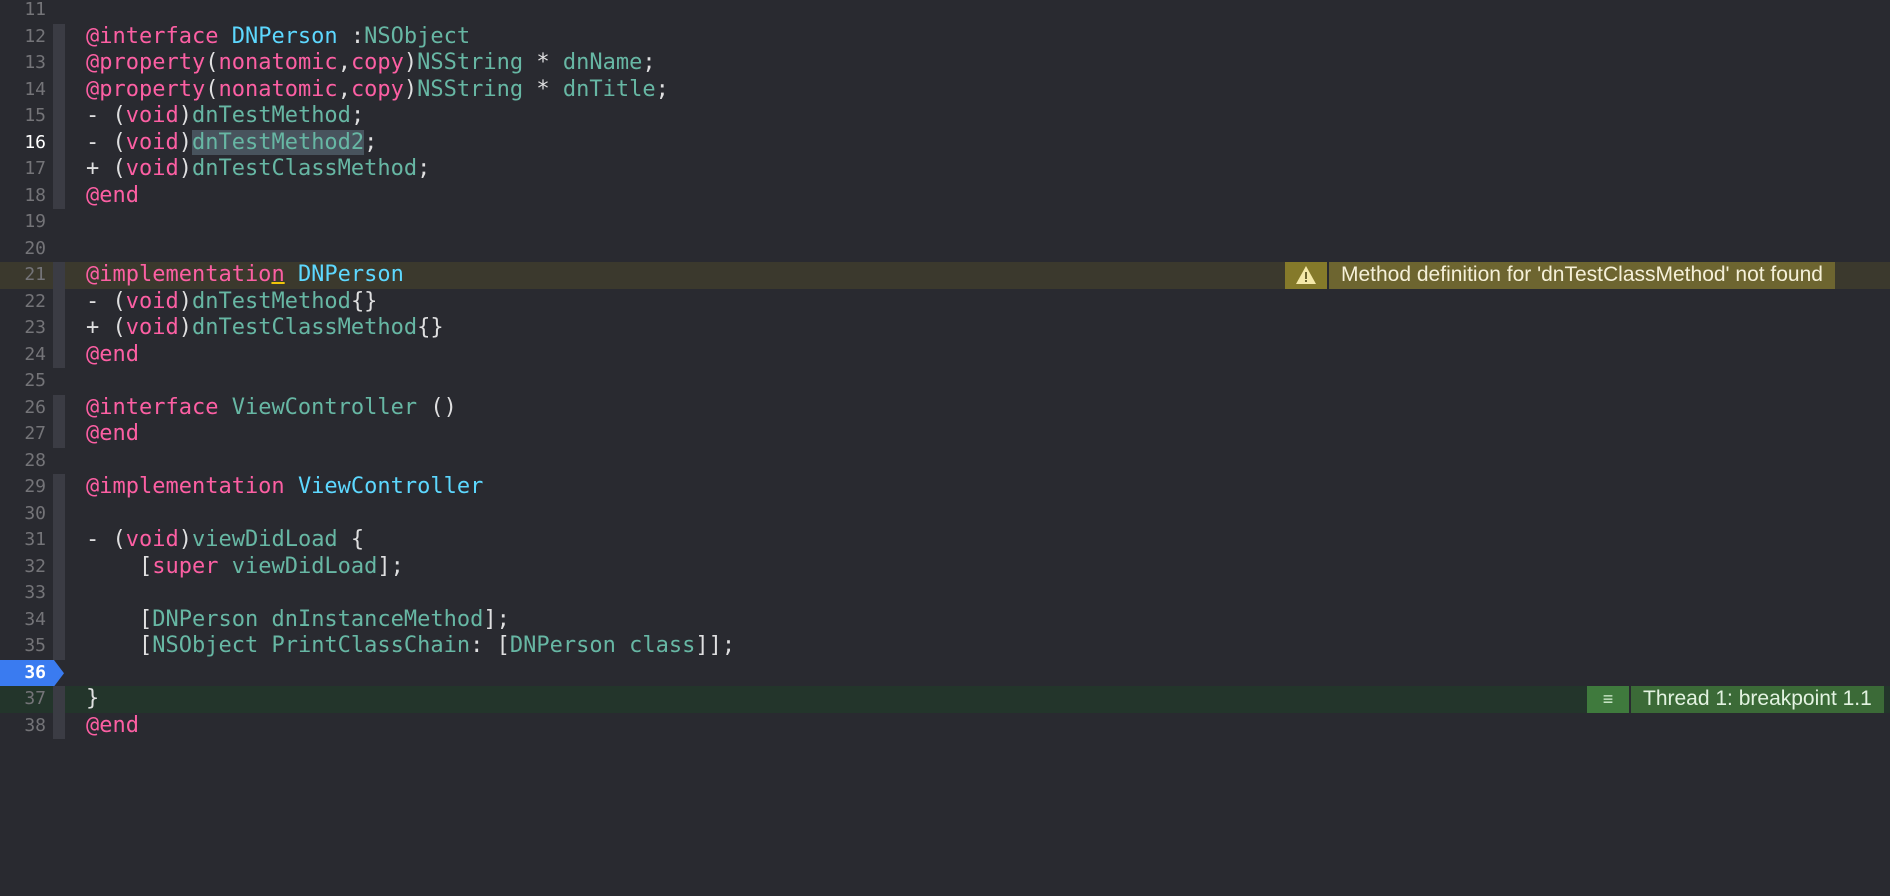 The image size is (1890, 896). Describe the element at coordinates (23, 143) in the screenshot. I see `line-number: 16` at that location.